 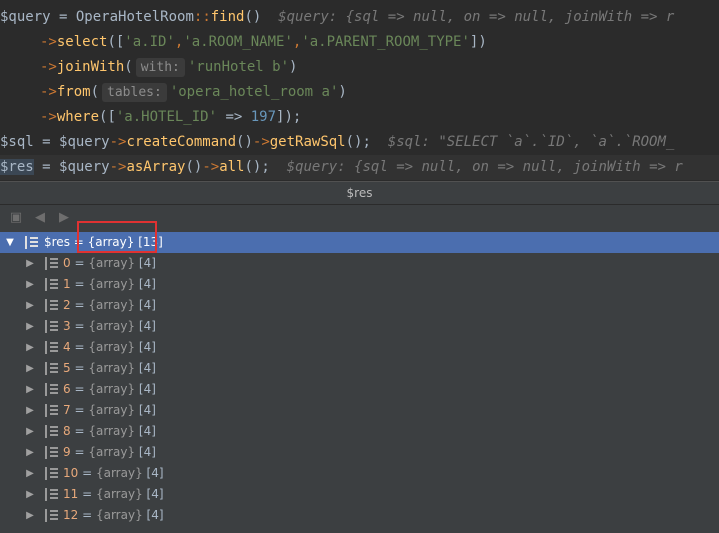 I want to click on array-index: 4, so click(x=67, y=347).